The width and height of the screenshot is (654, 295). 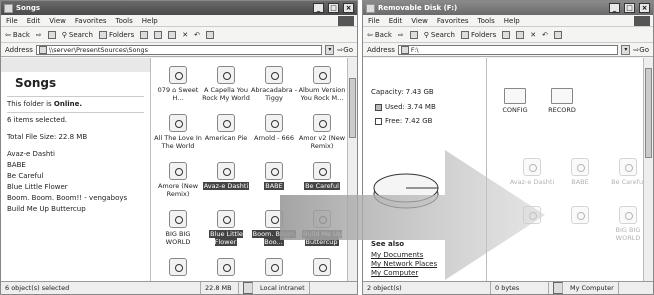 I want to click on file-label: Abracadabra - Tiggy, so click(x=274, y=94).